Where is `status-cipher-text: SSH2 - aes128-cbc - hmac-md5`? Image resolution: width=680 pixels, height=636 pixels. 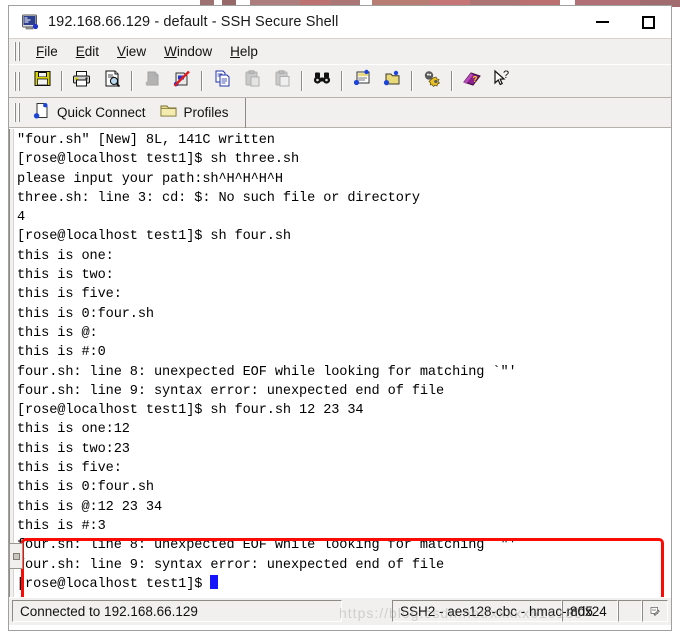
status-cipher-text: SSH2 - aes128-cbc - hmac-md5 is located at coordinates (492, 611).